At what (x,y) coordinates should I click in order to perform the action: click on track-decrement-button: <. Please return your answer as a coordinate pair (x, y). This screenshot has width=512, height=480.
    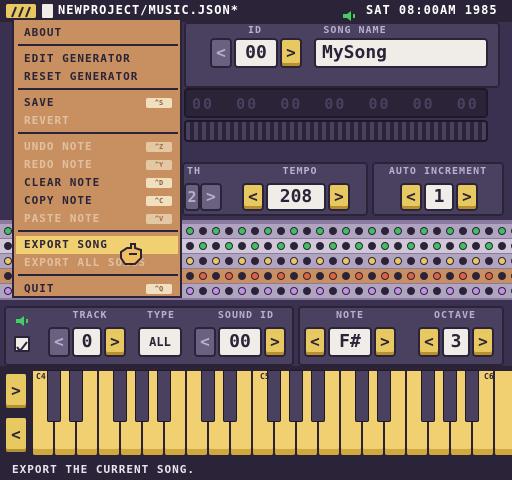
    Looking at the image, I should click on (59, 342).